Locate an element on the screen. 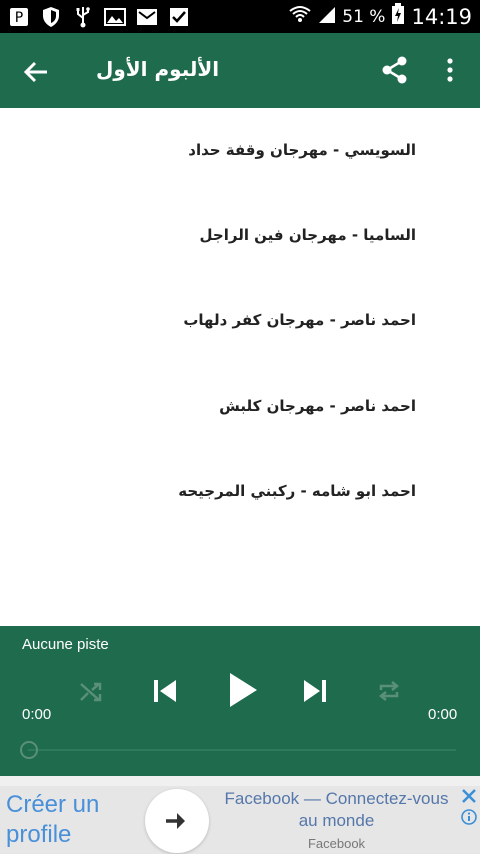  signal-icon is located at coordinates (327, 16).